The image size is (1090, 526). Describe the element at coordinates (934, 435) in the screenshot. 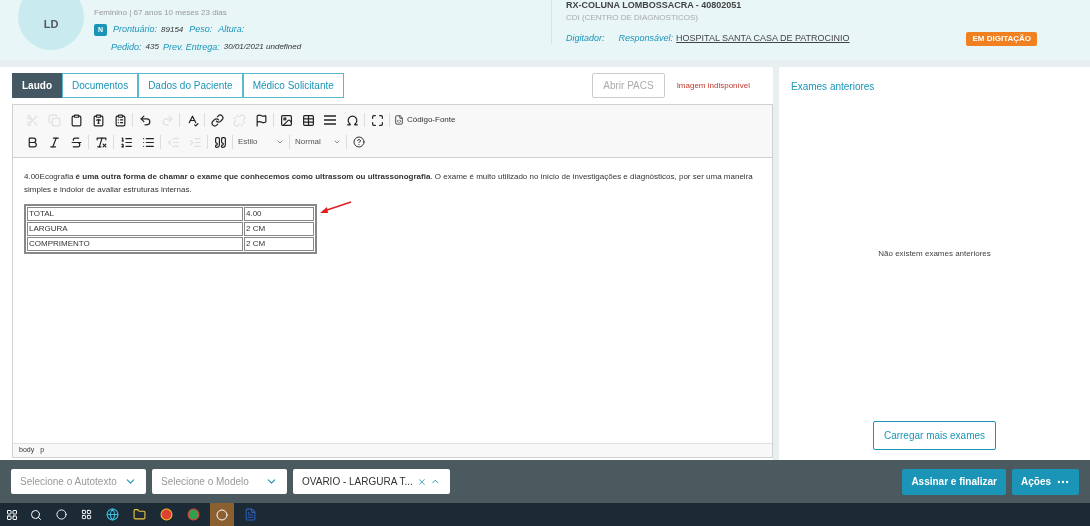

I see `load-more-button: Carregar mais exames` at that location.